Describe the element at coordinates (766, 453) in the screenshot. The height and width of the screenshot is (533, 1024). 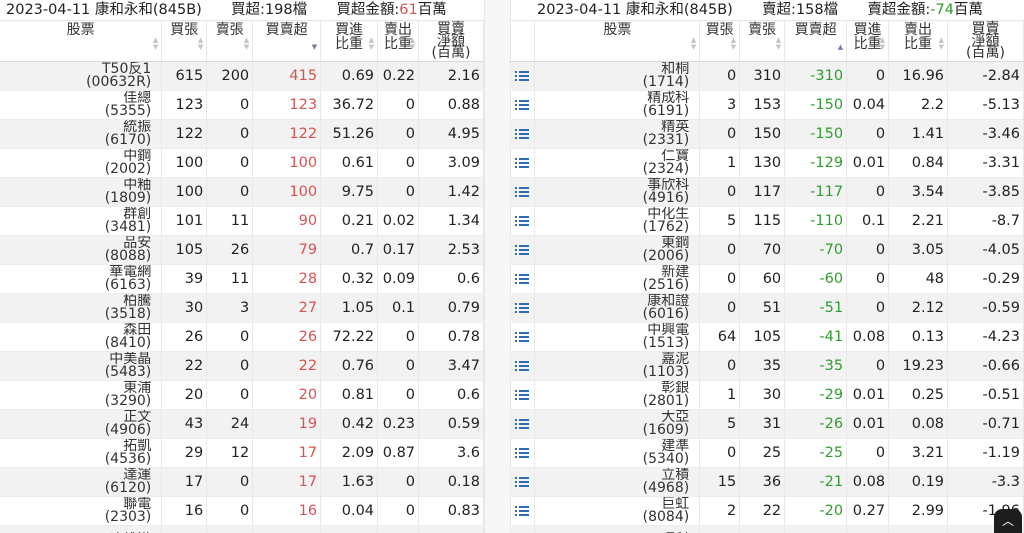
I see `table-row: 建準 (5340) 0 25 -25 0 3.21 -1.19` at that location.